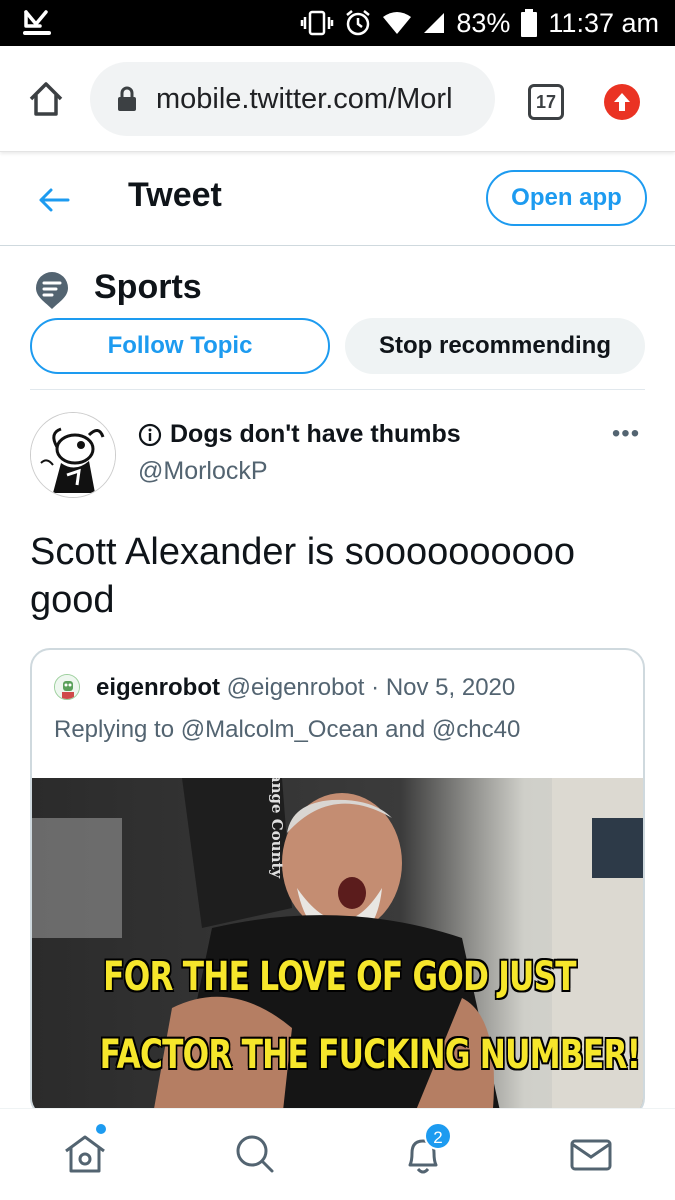 This screenshot has width=675, height=1200. I want to click on browser-toolbar: mobile.twitter.com/Morl 17, so click(337, 99).